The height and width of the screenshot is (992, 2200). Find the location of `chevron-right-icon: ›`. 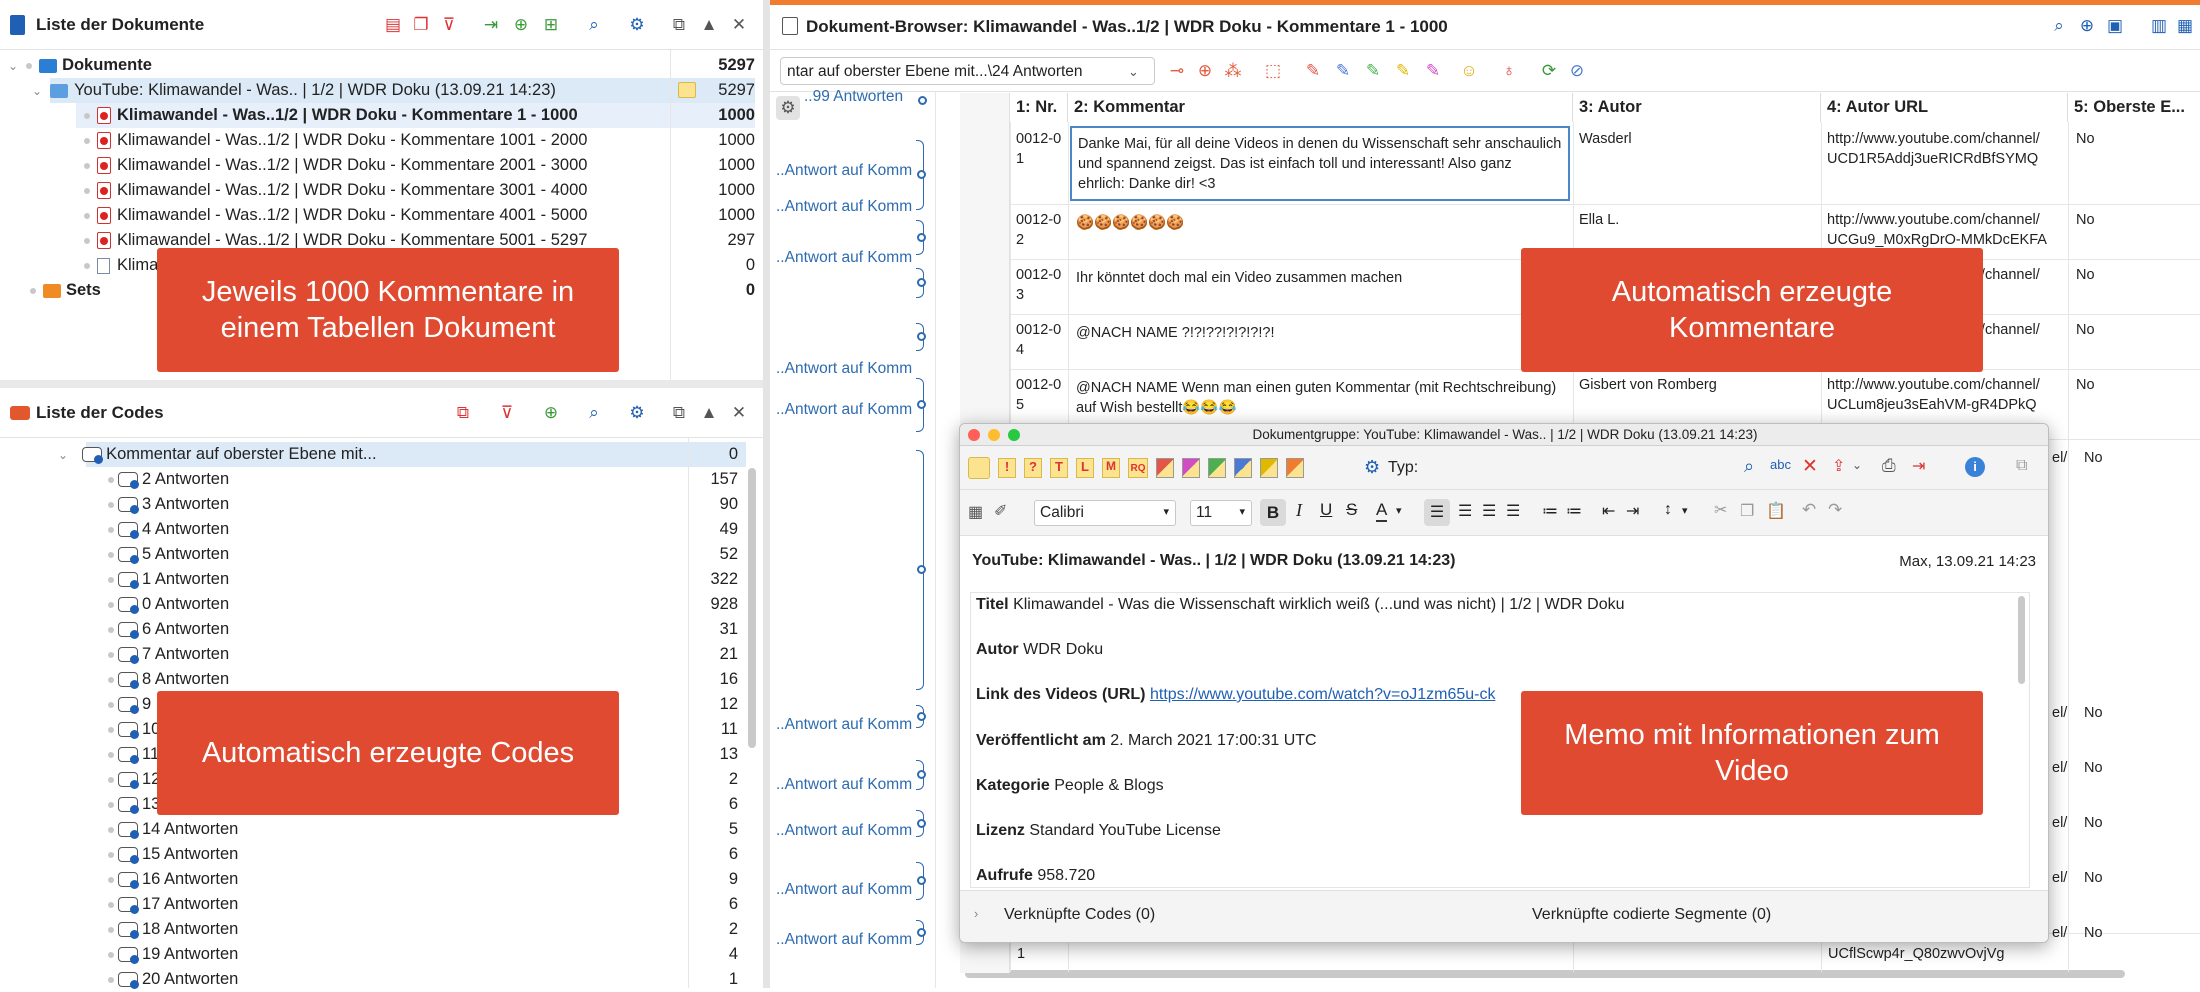

chevron-right-icon: › is located at coordinates (976, 913).